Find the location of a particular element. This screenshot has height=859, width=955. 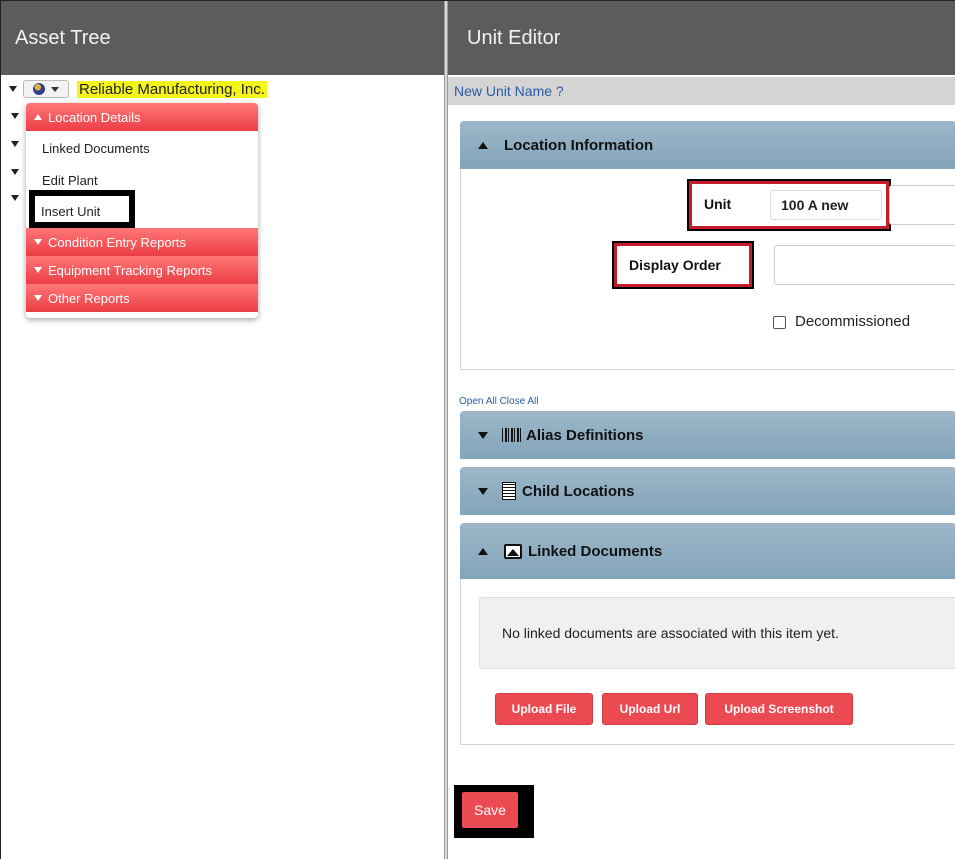

linked-documents-header: Linked Documents is located at coordinates (707, 551).